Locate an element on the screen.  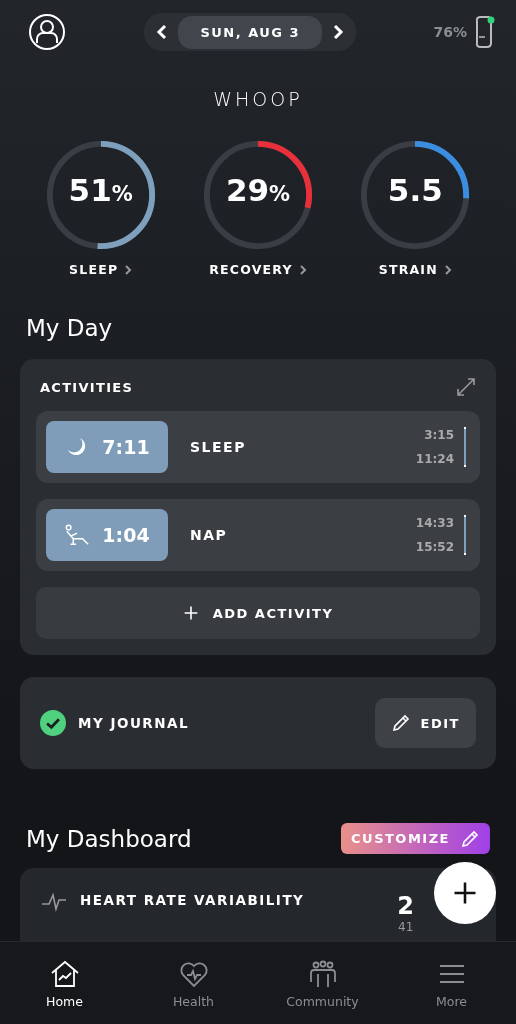
activity-row: 7:11 SLEEP 3:15 11:24 is located at coordinates (258, 447).